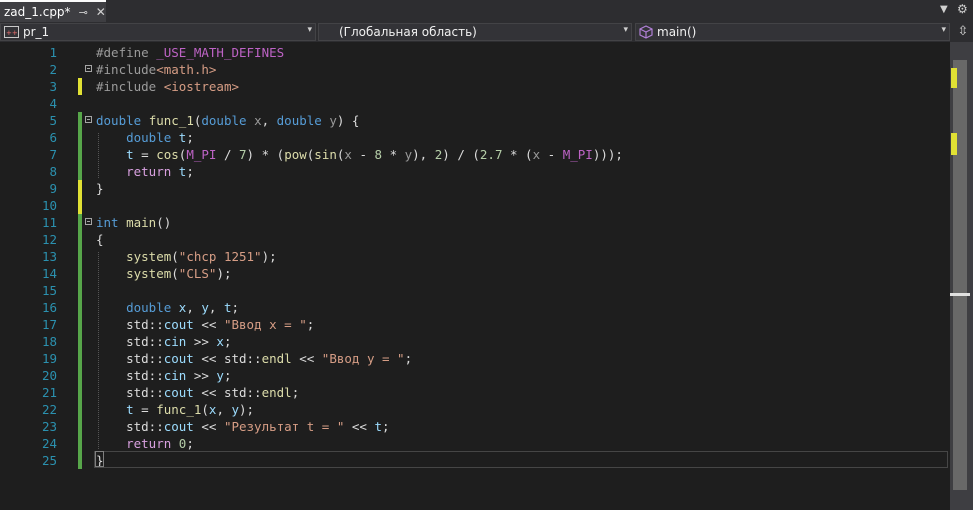 The image size is (973, 510). I want to click on scope-dropdown: (Глобальная область) ▾, so click(475, 32).